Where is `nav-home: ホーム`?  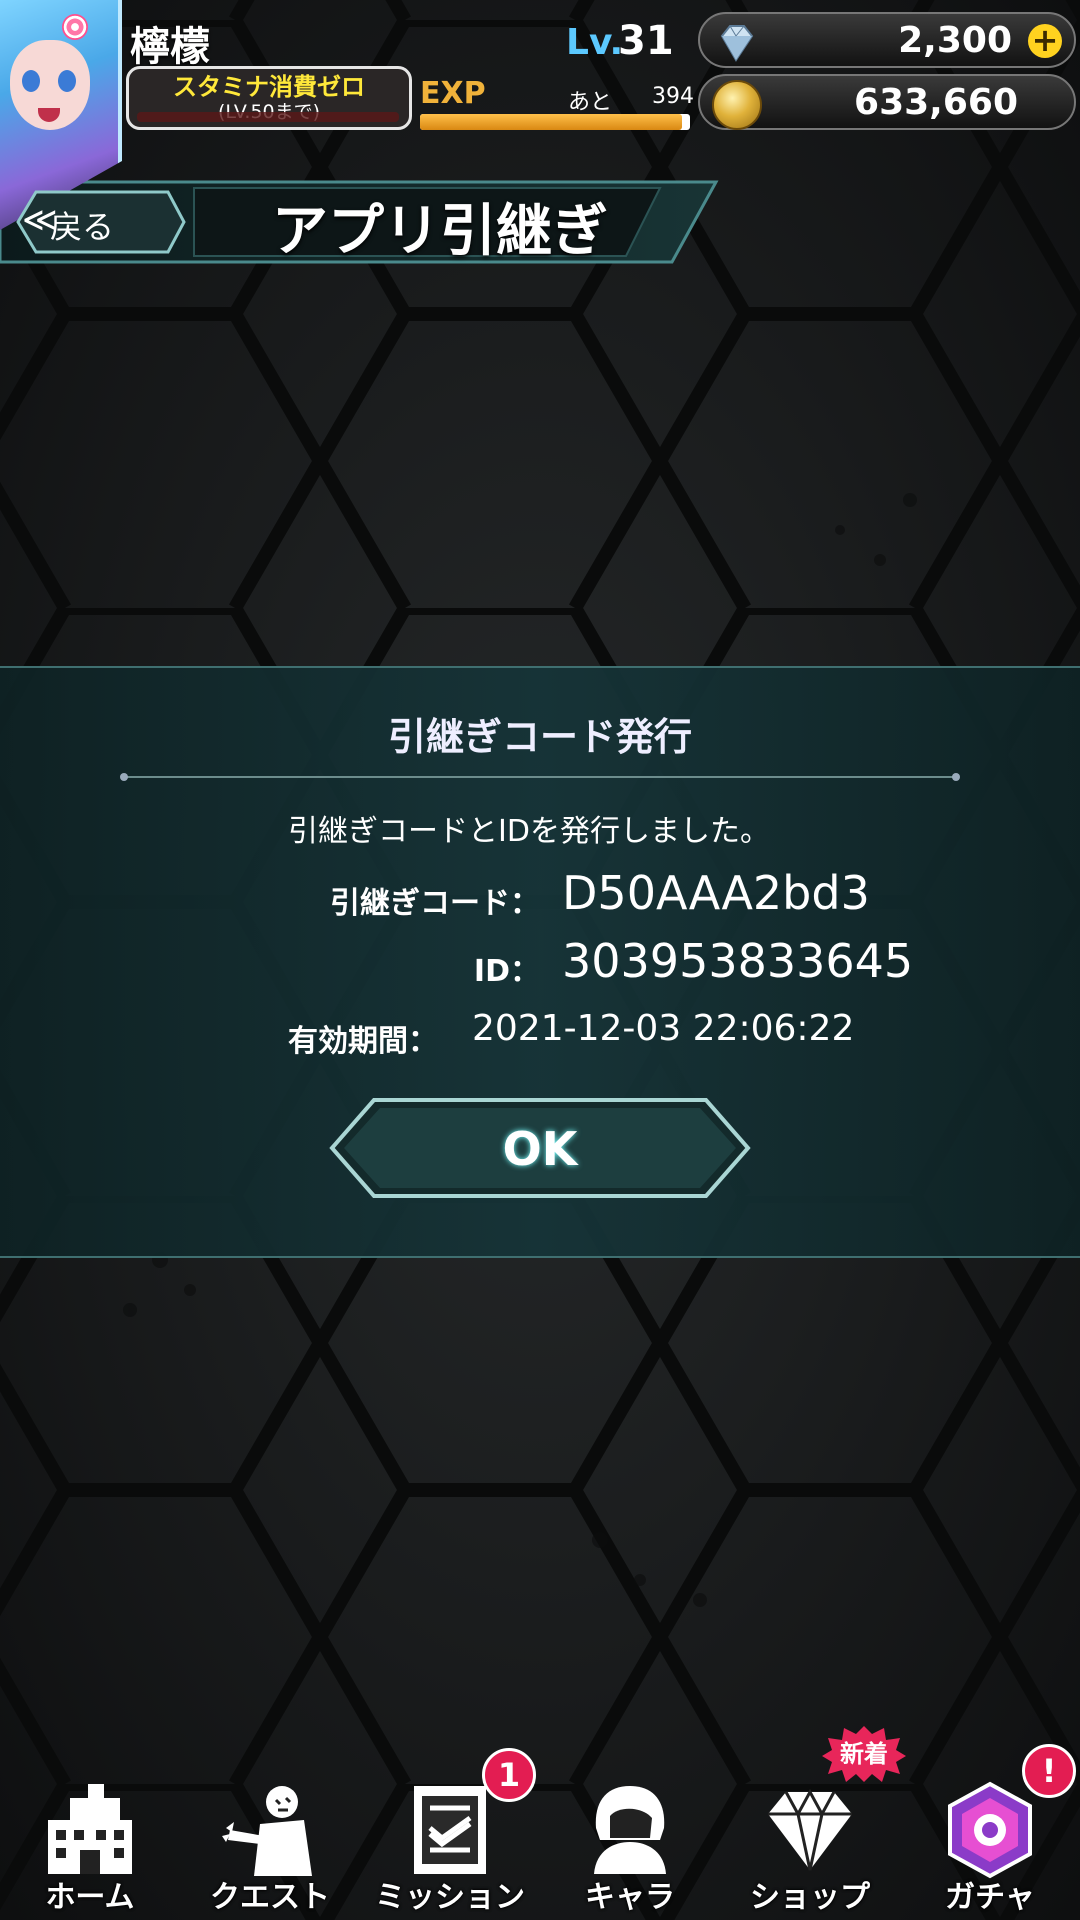
nav-home: ホーム is located at coordinates (90, 1838).